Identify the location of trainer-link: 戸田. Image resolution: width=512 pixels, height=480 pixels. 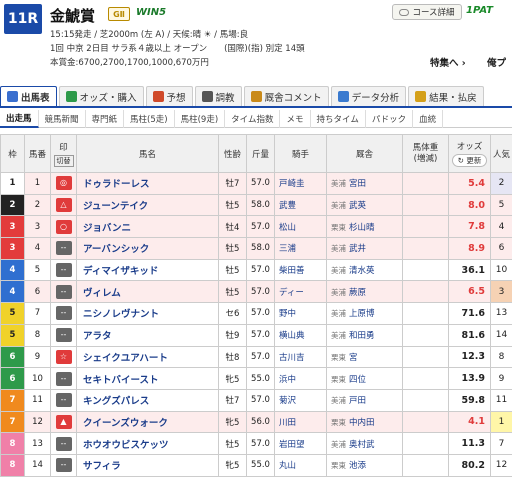
(357, 401).